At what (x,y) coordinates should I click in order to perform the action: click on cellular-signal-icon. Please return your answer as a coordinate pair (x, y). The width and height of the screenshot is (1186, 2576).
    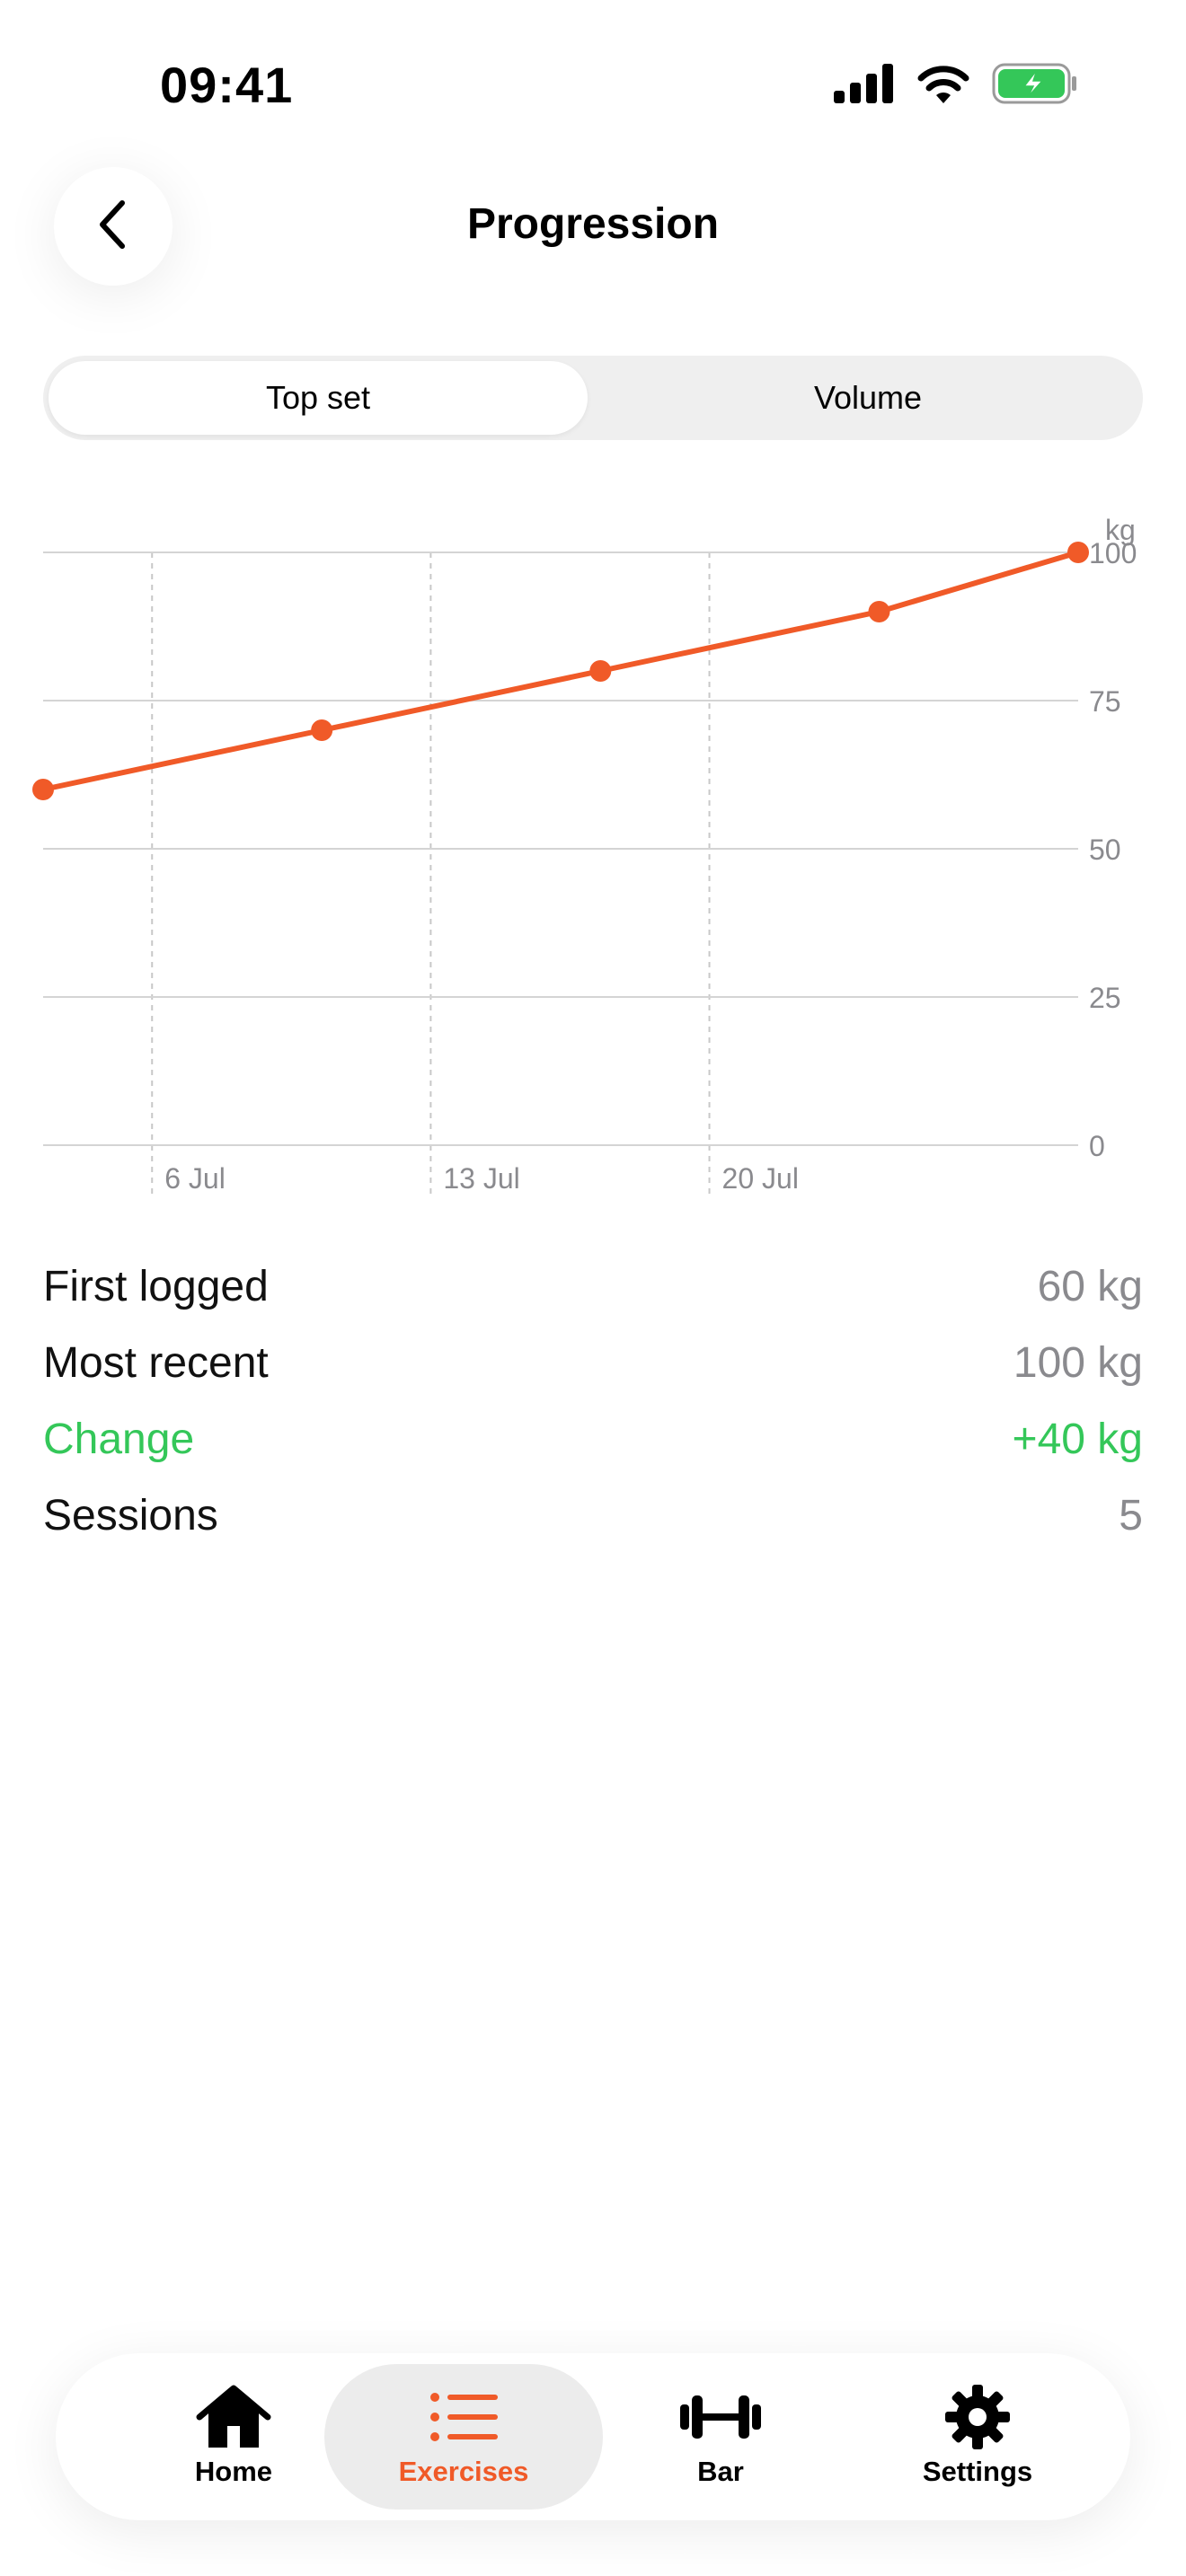
    Looking at the image, I should click on (864, 86).